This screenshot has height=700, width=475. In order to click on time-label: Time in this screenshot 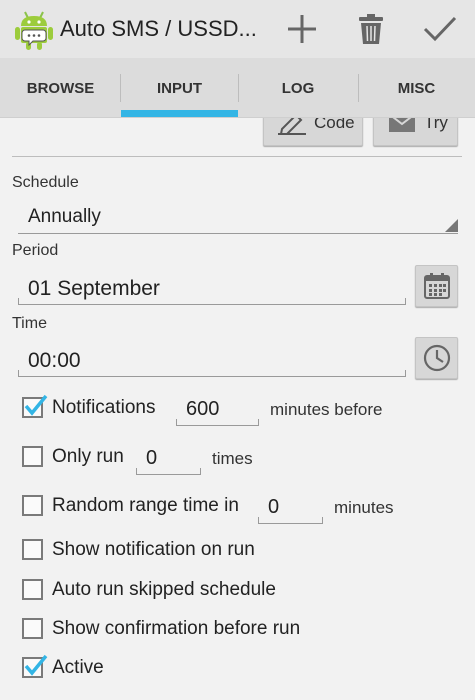, I will do `click(29, 323)`.